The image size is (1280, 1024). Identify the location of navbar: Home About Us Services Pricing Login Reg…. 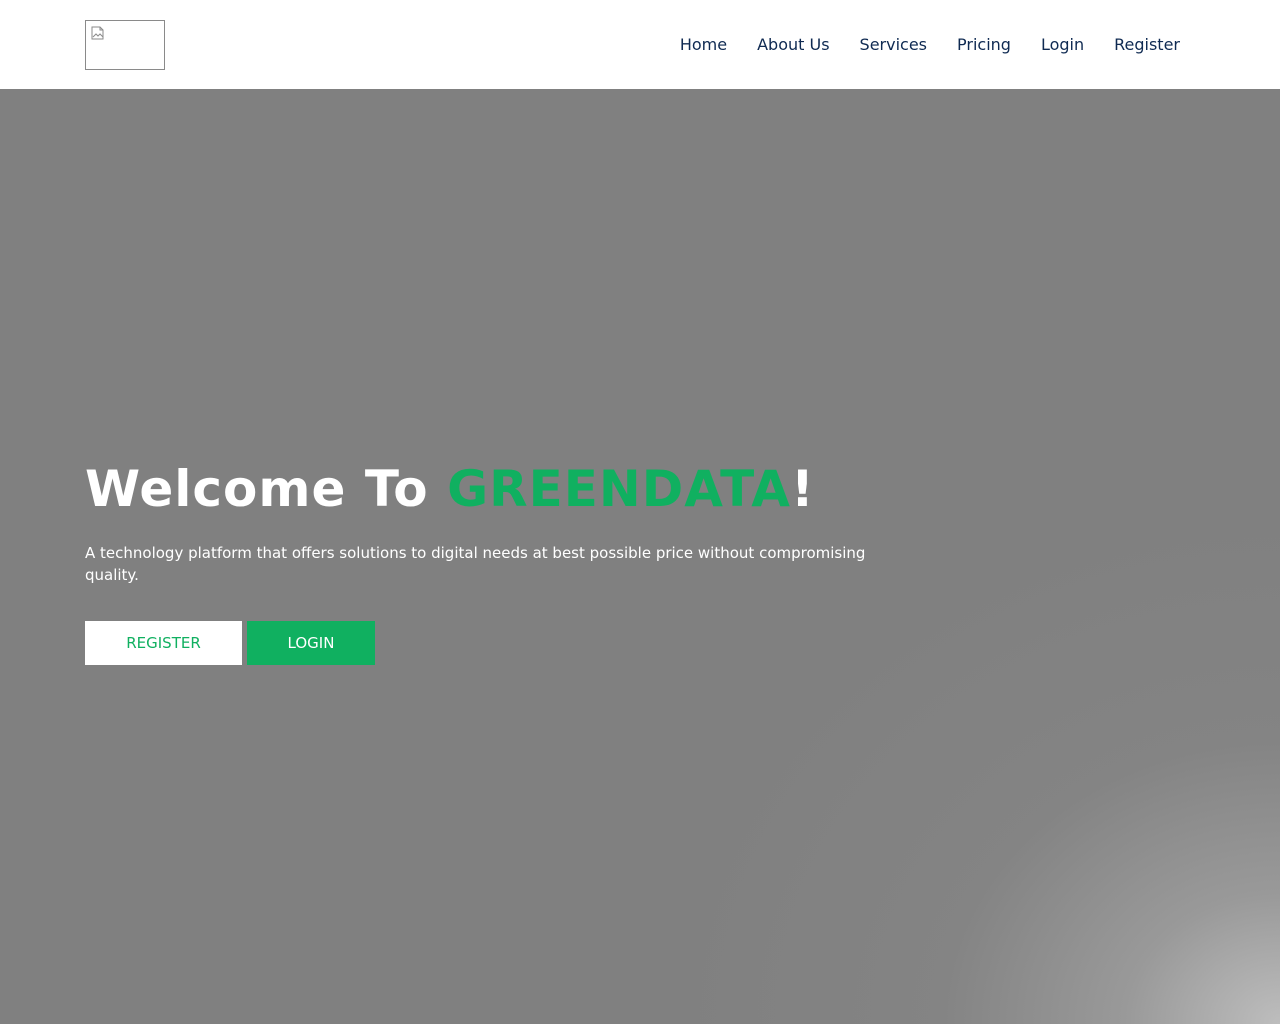
(640, 44).